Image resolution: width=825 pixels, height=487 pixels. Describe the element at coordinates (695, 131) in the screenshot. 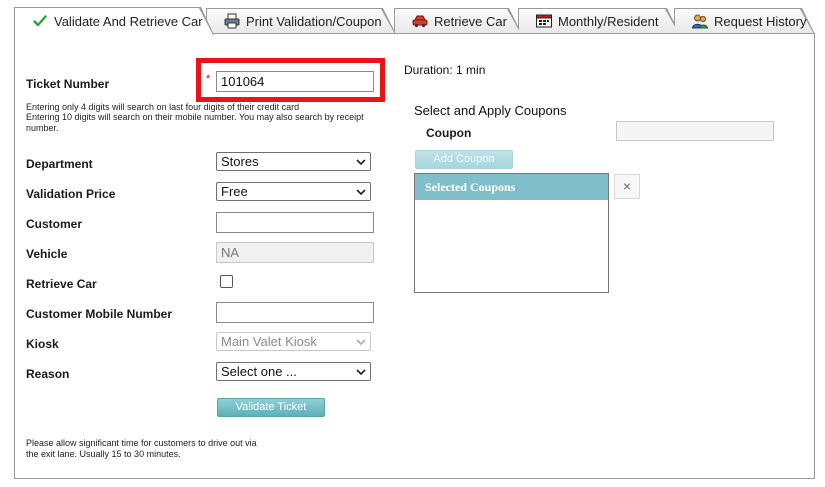

I see `coupon-input` at that location.